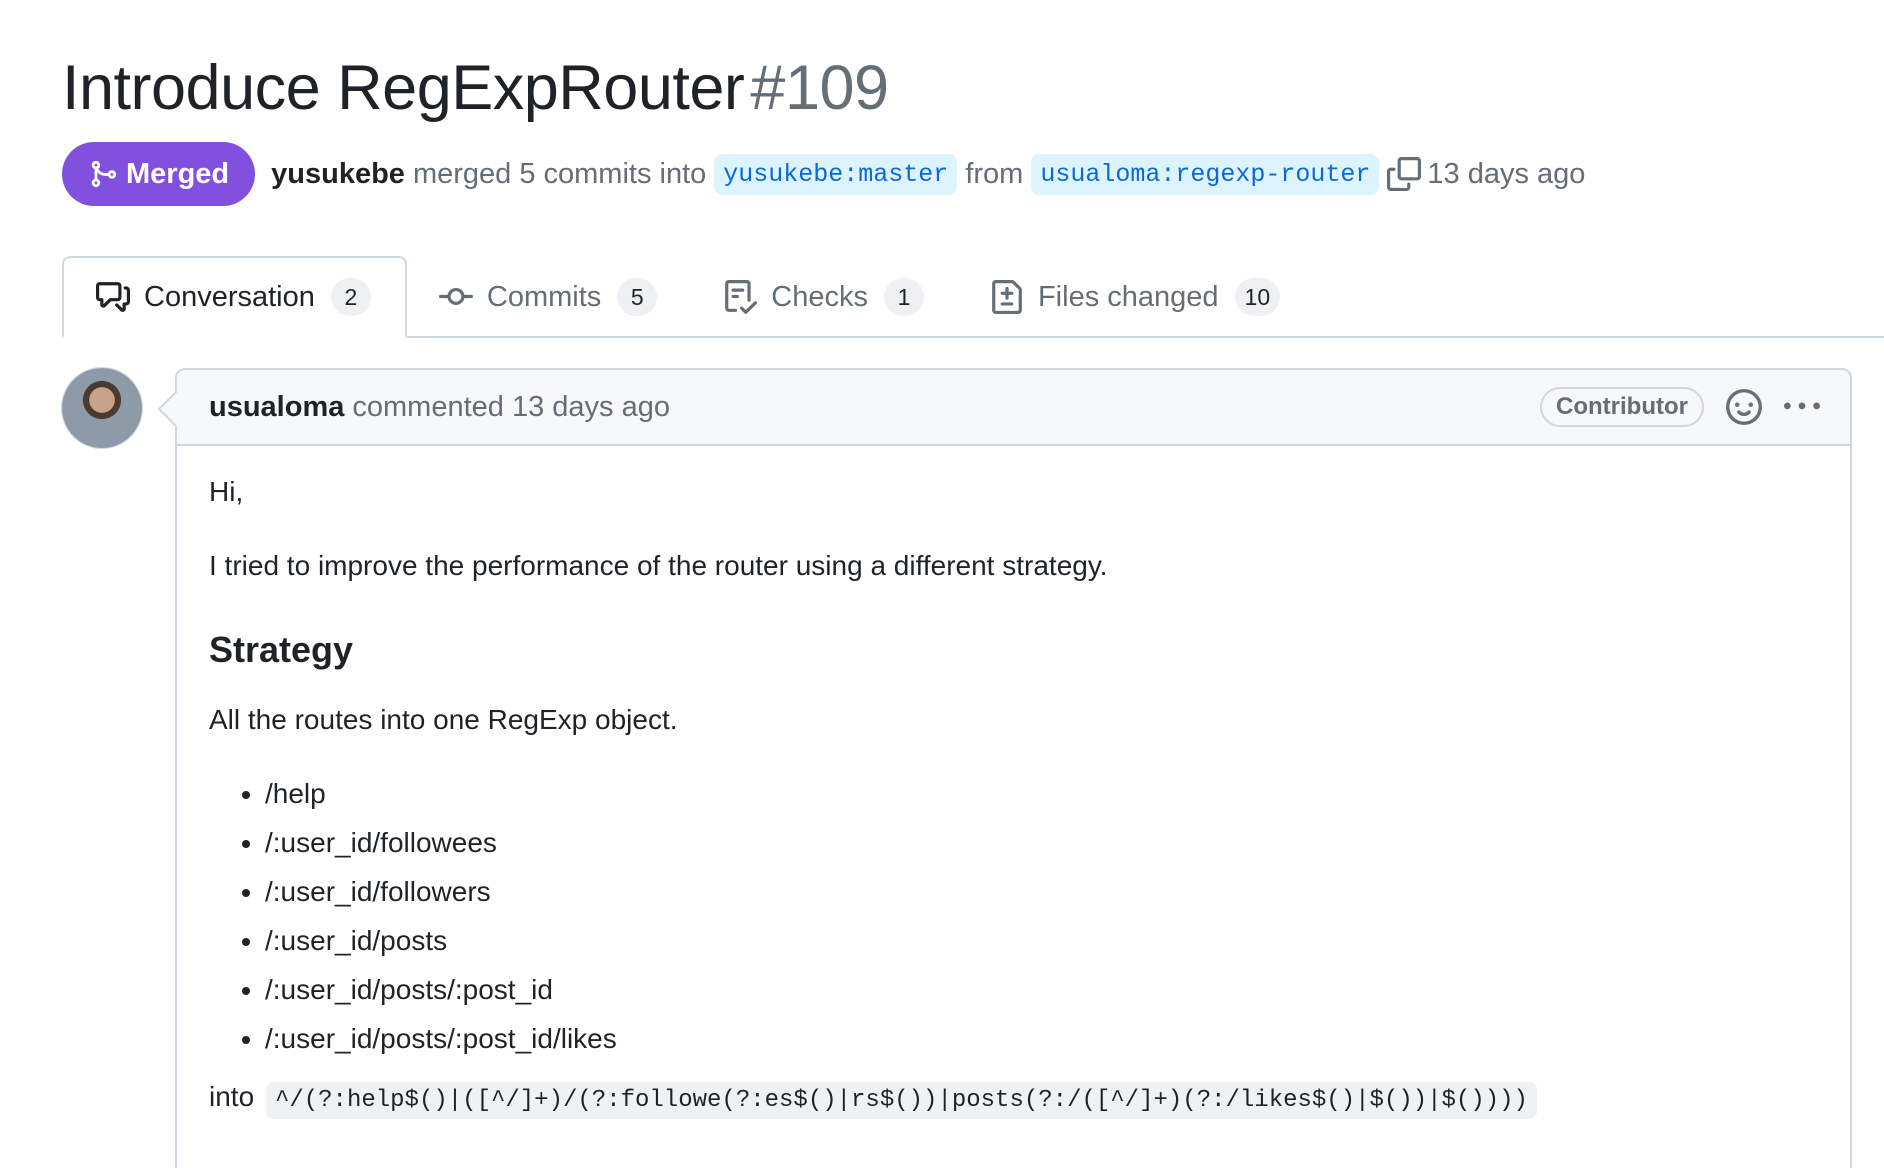 The image size is (1884, 1168). Describe the element at coordinates (544, 296) in the screenshot. I see `tab-commits-label: Commits` at that location.